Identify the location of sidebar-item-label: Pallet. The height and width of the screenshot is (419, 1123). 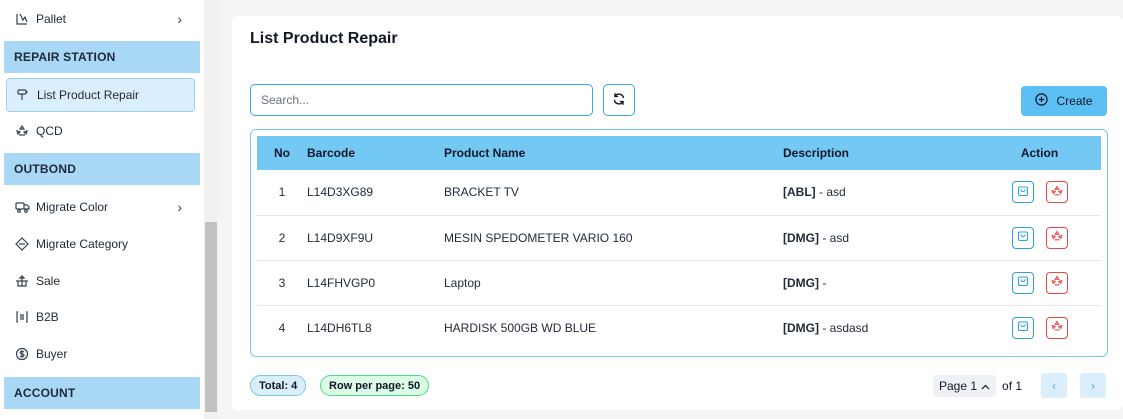
(51, 19).